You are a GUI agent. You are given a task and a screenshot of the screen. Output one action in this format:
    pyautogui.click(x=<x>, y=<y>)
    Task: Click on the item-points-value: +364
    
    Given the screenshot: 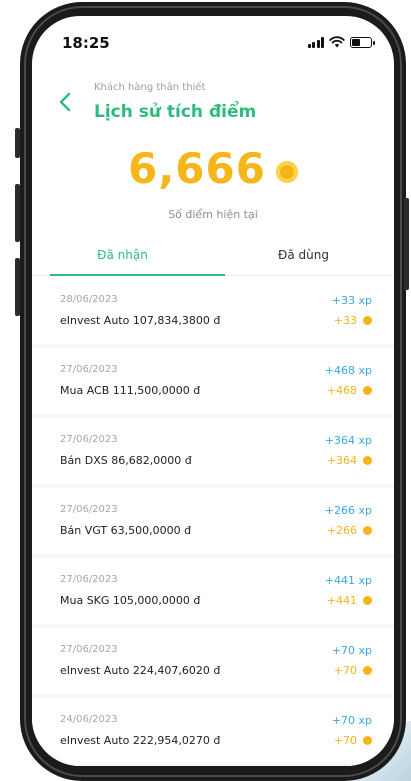 What is the action you would take?
    pyautogui.click(x=341, y=460)
    